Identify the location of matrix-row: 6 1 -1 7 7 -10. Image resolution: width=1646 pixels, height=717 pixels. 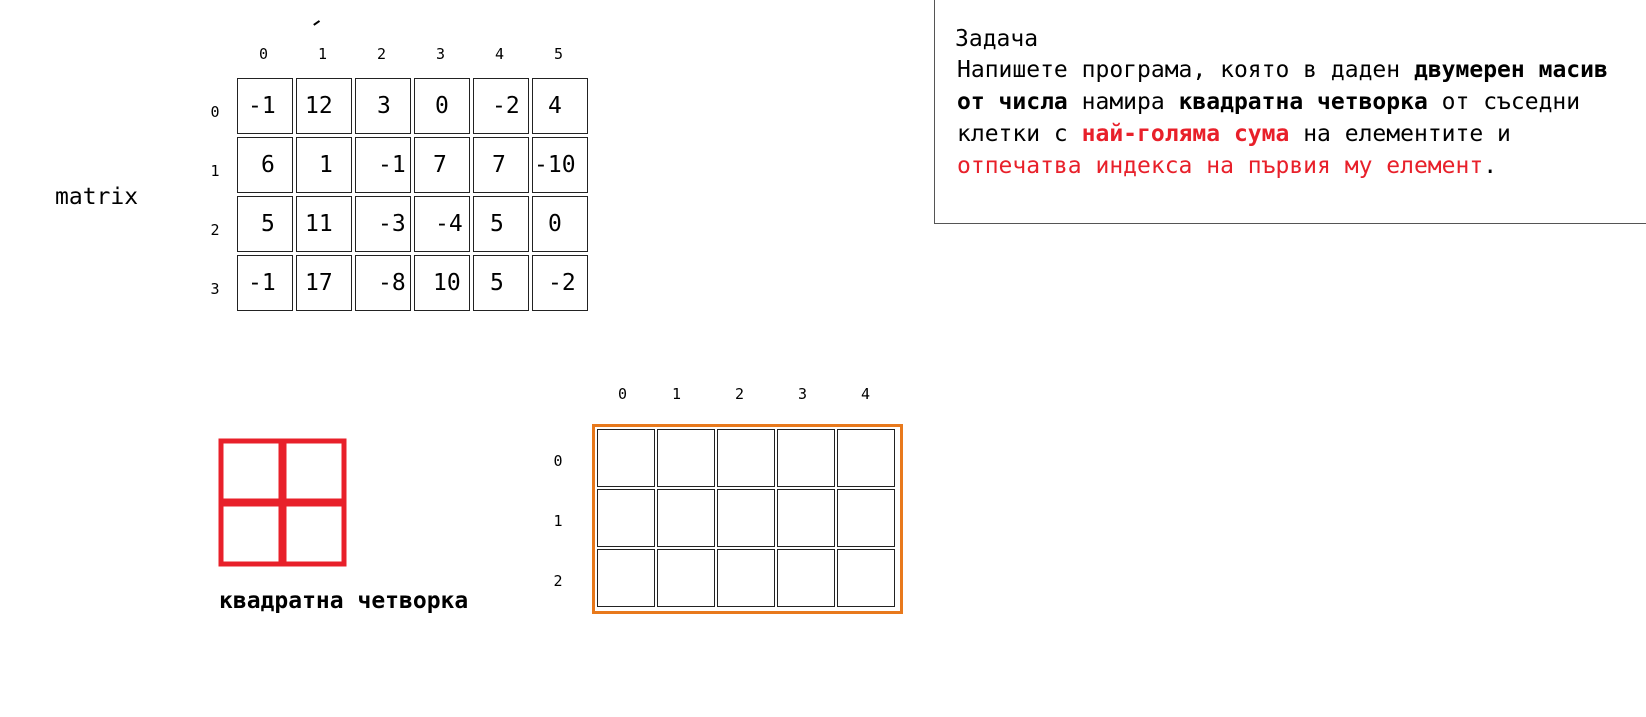
(412, 165).